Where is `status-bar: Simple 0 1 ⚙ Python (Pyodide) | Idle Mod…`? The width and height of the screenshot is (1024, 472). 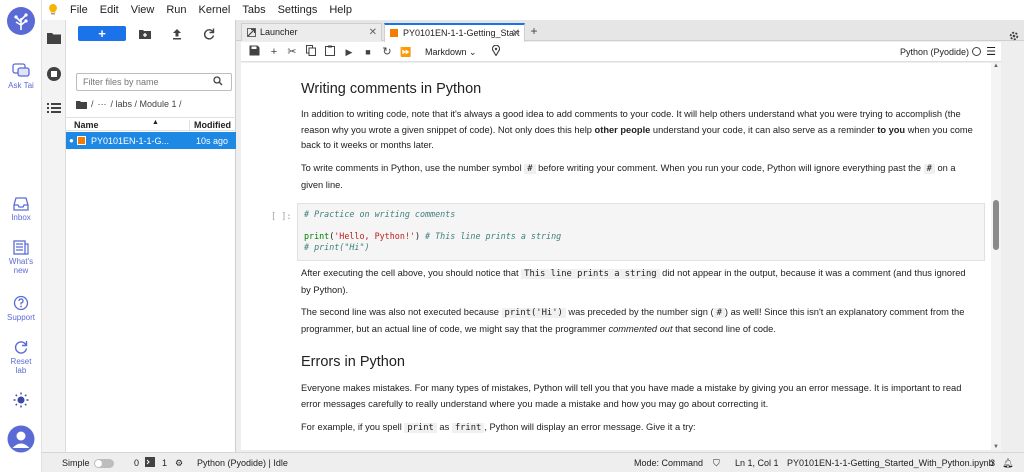 status-bar: Simple 0 1 ⚙ Python (Pyodide) | Idle Mod… is located at coordinates (533, 462).